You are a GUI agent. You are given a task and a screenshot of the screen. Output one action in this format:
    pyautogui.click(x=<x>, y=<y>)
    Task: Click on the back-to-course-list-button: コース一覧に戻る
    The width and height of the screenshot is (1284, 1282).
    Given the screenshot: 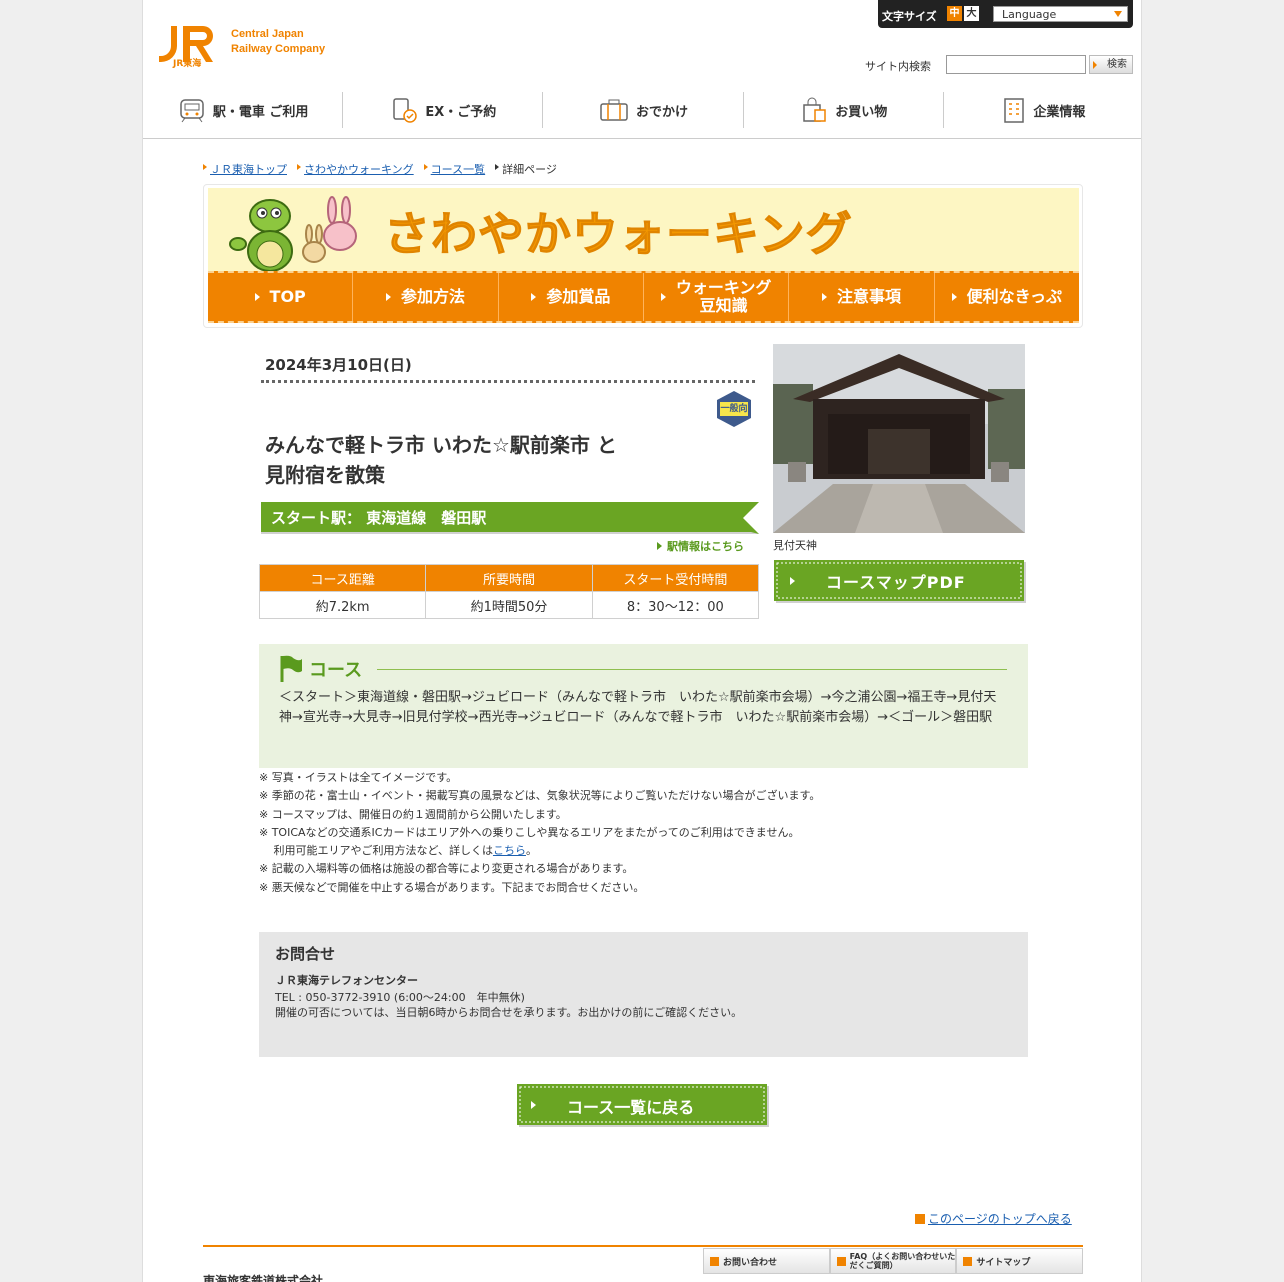 What is the action you would take?
    pyautogui.click(x=643, y=1105)
    